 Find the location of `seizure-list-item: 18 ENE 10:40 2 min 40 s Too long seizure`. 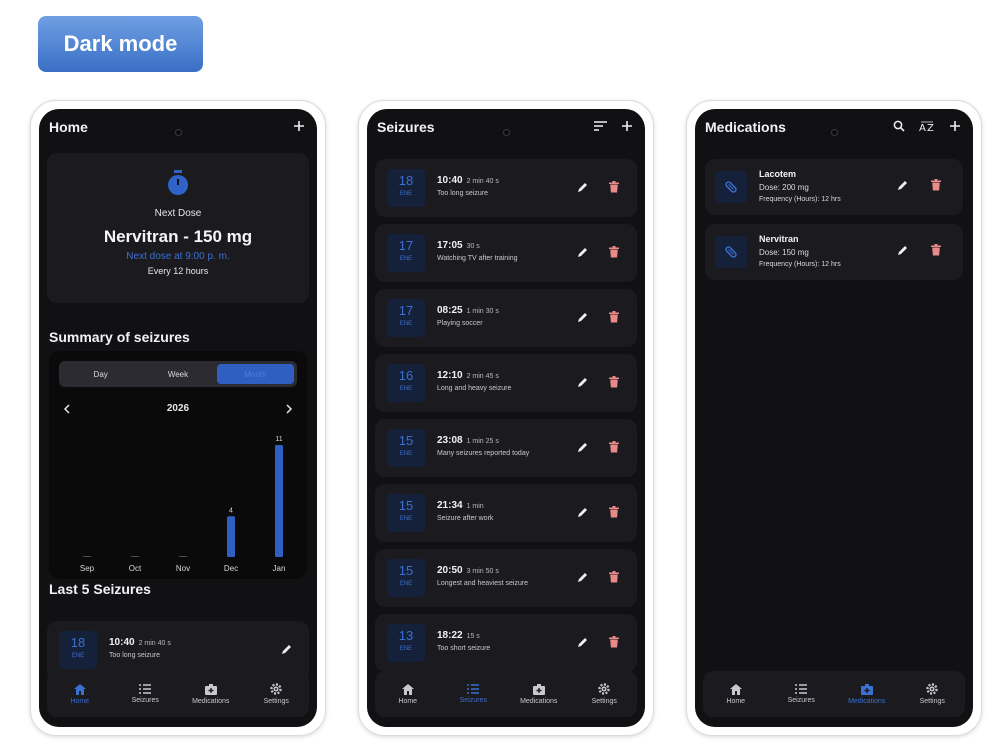

seizure-list-item: 18 ENE 10:40 2 min 40 s Too long seizure is located at coordinates (506, 188).